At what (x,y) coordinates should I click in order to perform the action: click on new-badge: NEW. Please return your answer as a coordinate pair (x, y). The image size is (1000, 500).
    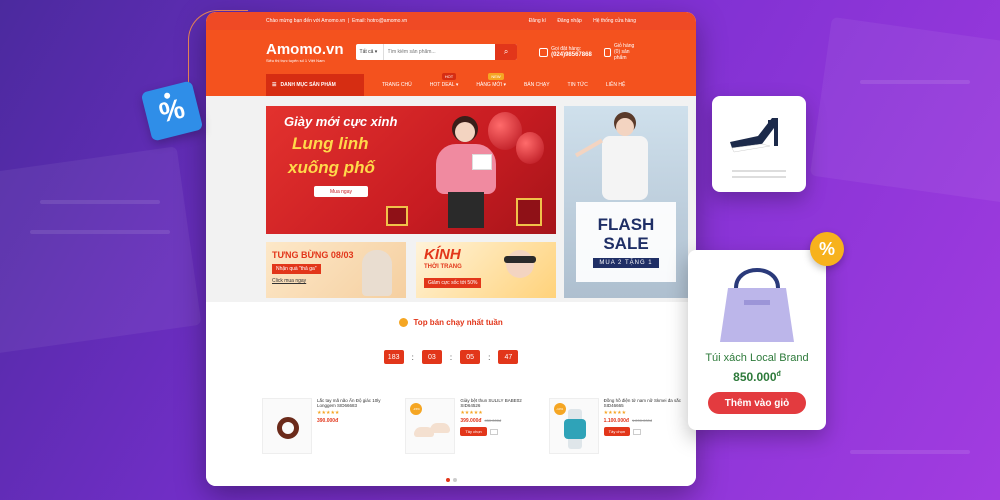
    Looking at the image, I should click on (496, 76).